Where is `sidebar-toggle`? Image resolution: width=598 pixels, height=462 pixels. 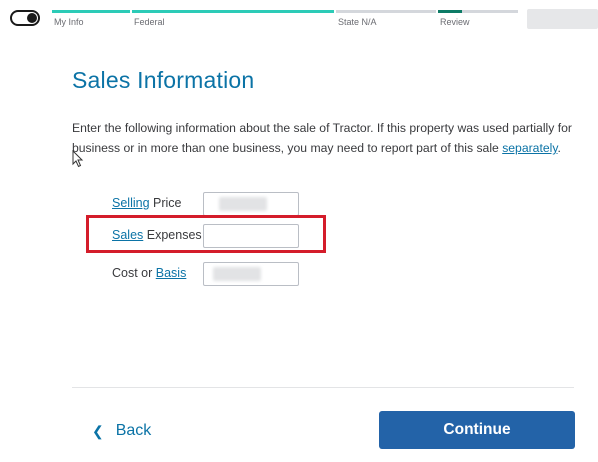
sidebar-toggle is located at coordinates (25, 18).